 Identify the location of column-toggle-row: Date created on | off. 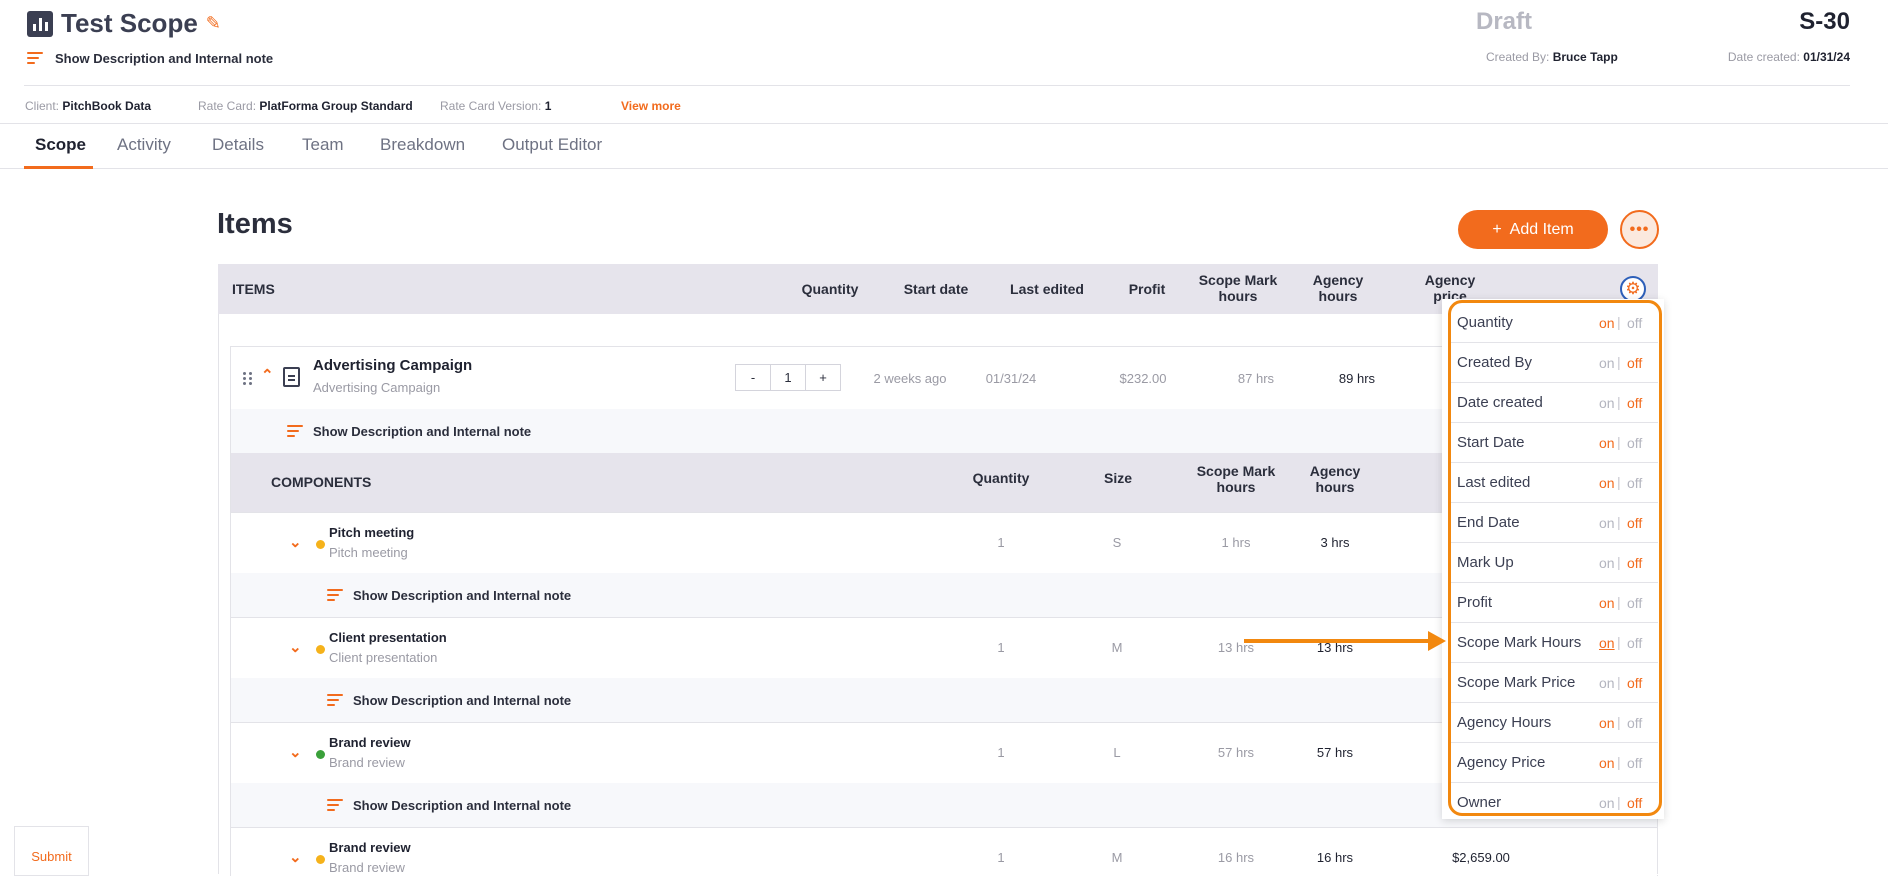
(1553, 403).